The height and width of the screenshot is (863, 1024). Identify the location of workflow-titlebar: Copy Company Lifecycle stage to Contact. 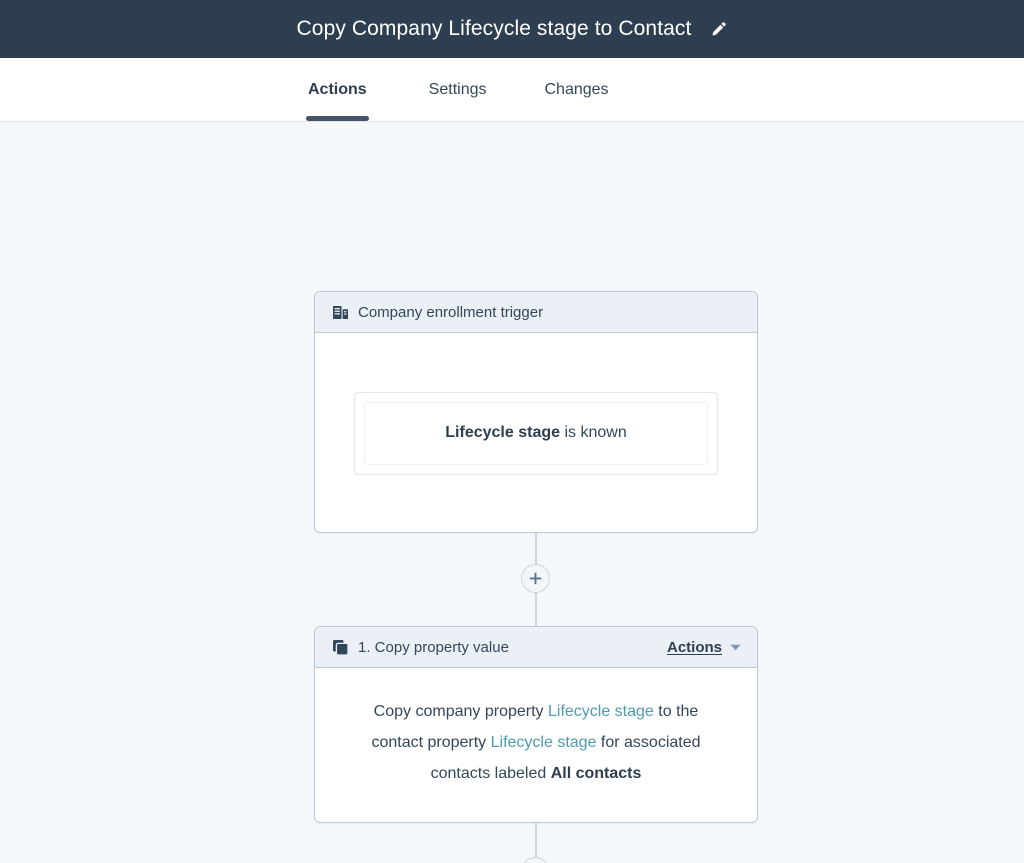
(512, 29).